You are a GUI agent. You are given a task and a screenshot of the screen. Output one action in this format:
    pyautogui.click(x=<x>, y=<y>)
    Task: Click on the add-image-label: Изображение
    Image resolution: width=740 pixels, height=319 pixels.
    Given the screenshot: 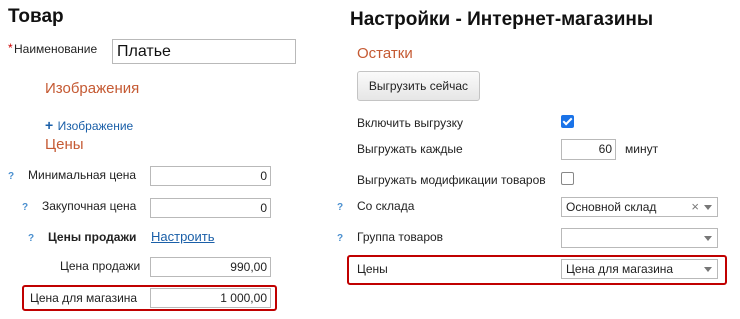 What is the action you would take?
    pyautogui.click(x=95, y=126)
    